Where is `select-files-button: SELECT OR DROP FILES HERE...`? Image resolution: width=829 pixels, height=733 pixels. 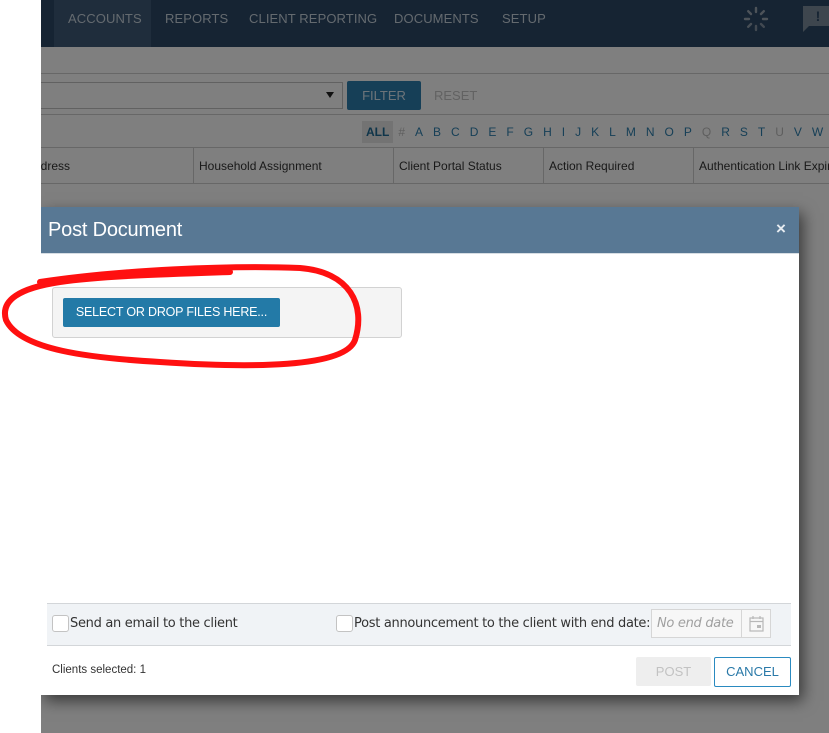
select-files-button: SELECT OR DROP FILES HERE... is located at coordinates (171, 312).